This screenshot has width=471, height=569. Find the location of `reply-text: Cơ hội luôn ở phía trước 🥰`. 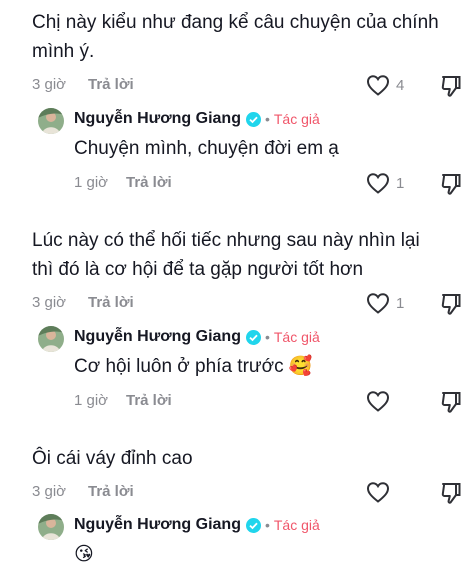

reply-text: Cơ hội luôn ở phía trước 🥰 is located at coordinates (193, 366).